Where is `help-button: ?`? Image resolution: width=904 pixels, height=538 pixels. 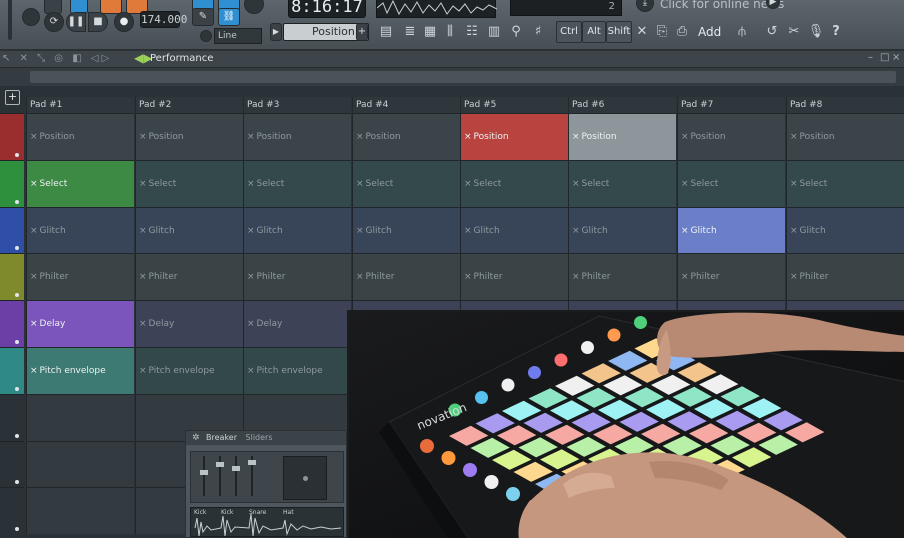
help-button: ? is located at coordinates (836, 32).